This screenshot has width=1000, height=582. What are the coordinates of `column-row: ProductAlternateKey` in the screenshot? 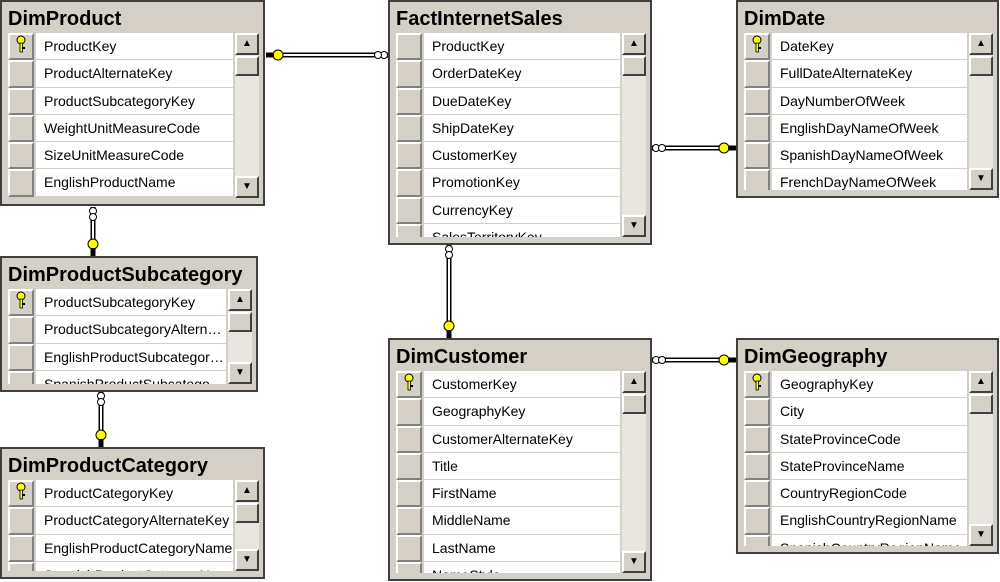 It's located at (120, 74).